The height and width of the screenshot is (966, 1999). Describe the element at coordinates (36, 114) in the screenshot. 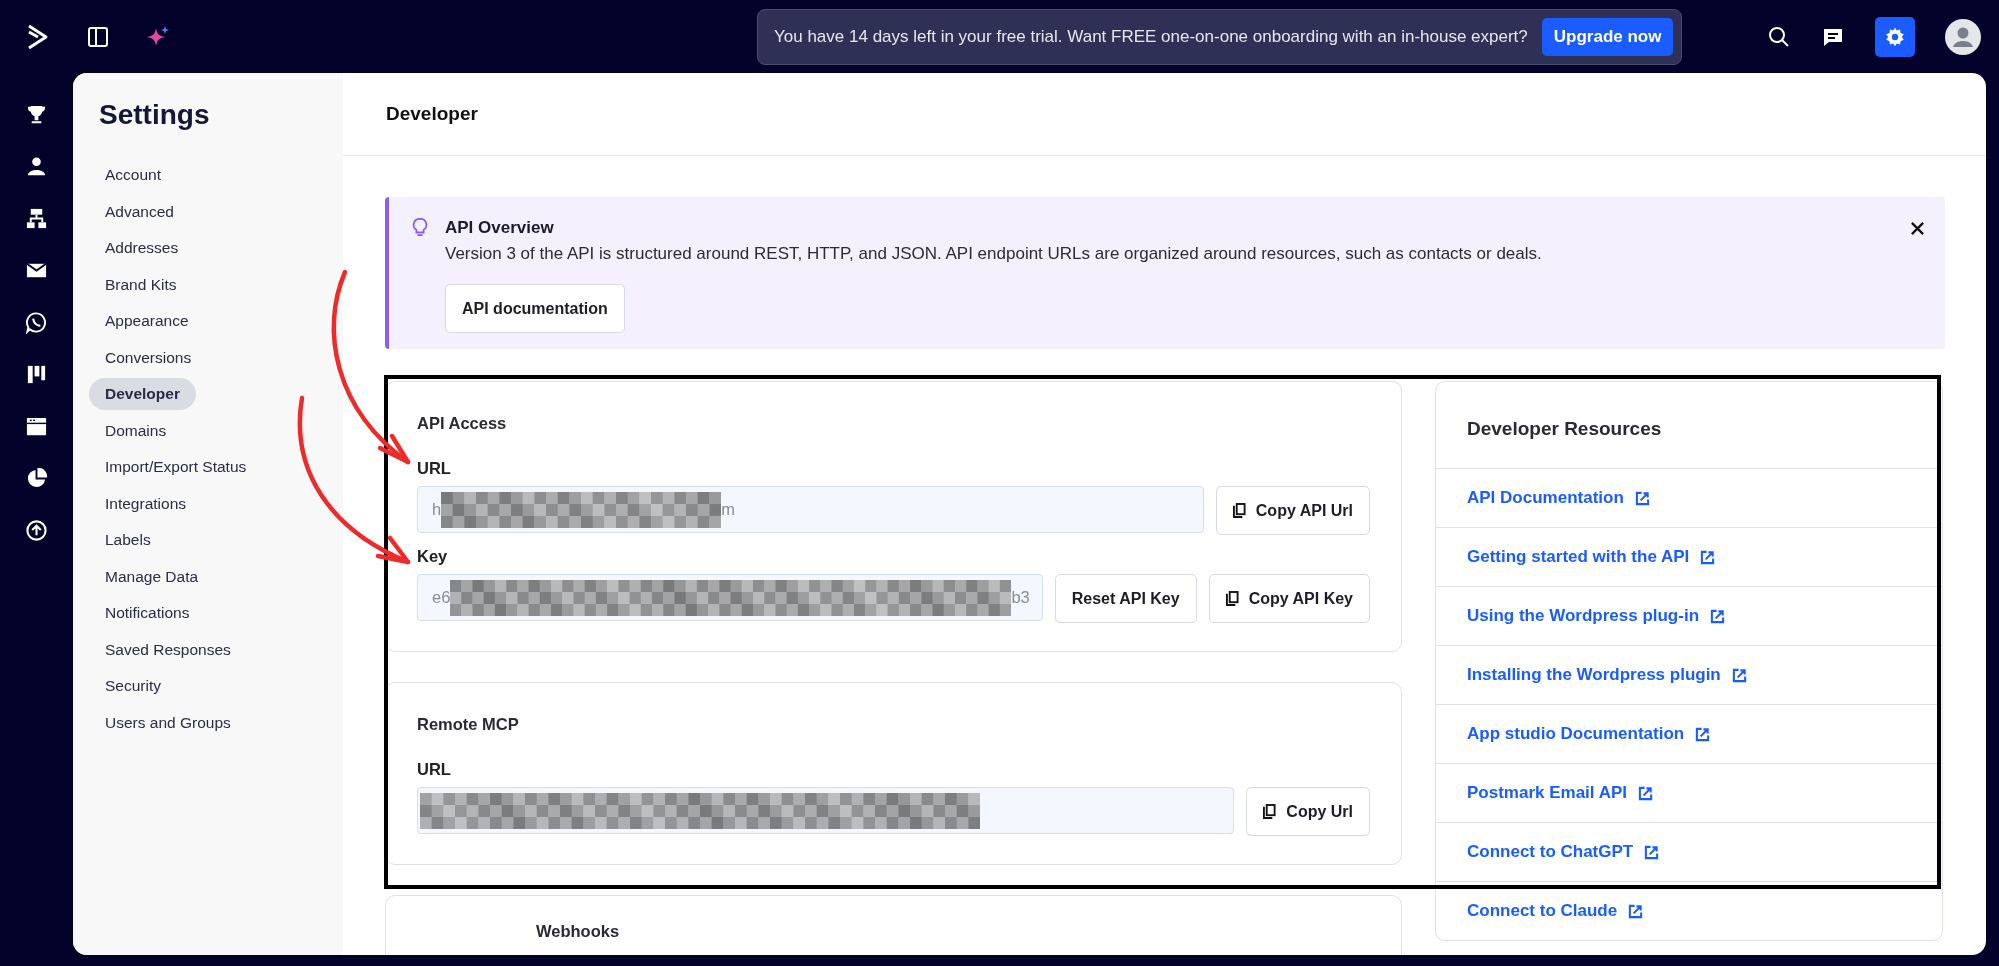

I see `trophy-icon` at that location.